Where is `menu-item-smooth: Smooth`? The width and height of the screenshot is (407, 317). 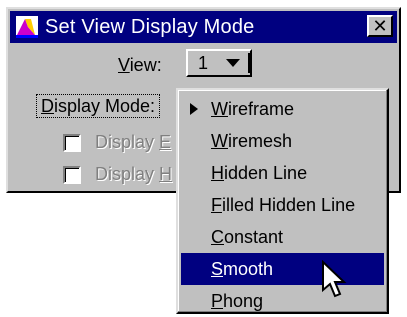
menu-item-smooth: Smooth is located at coordinates (282, 269).